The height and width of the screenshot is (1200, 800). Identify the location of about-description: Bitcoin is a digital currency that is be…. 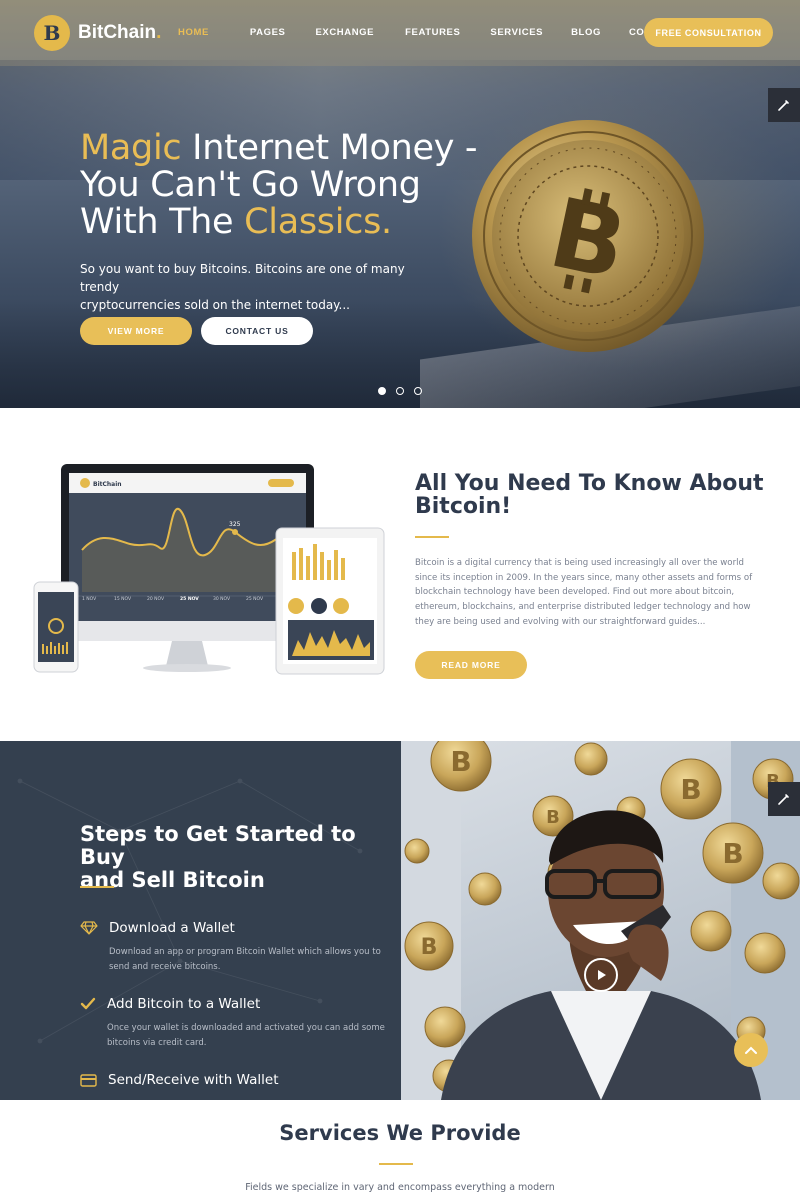
(584, 592).